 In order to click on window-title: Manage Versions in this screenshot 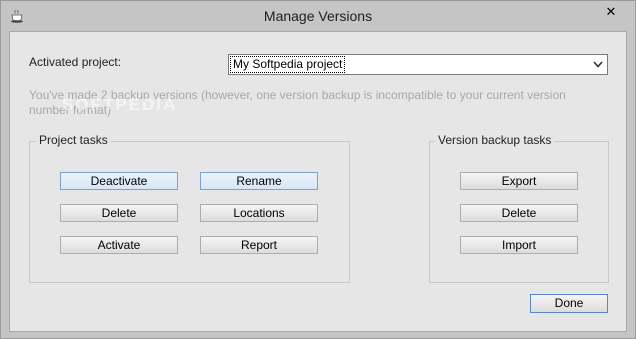, I will do `click(318, 16)`.